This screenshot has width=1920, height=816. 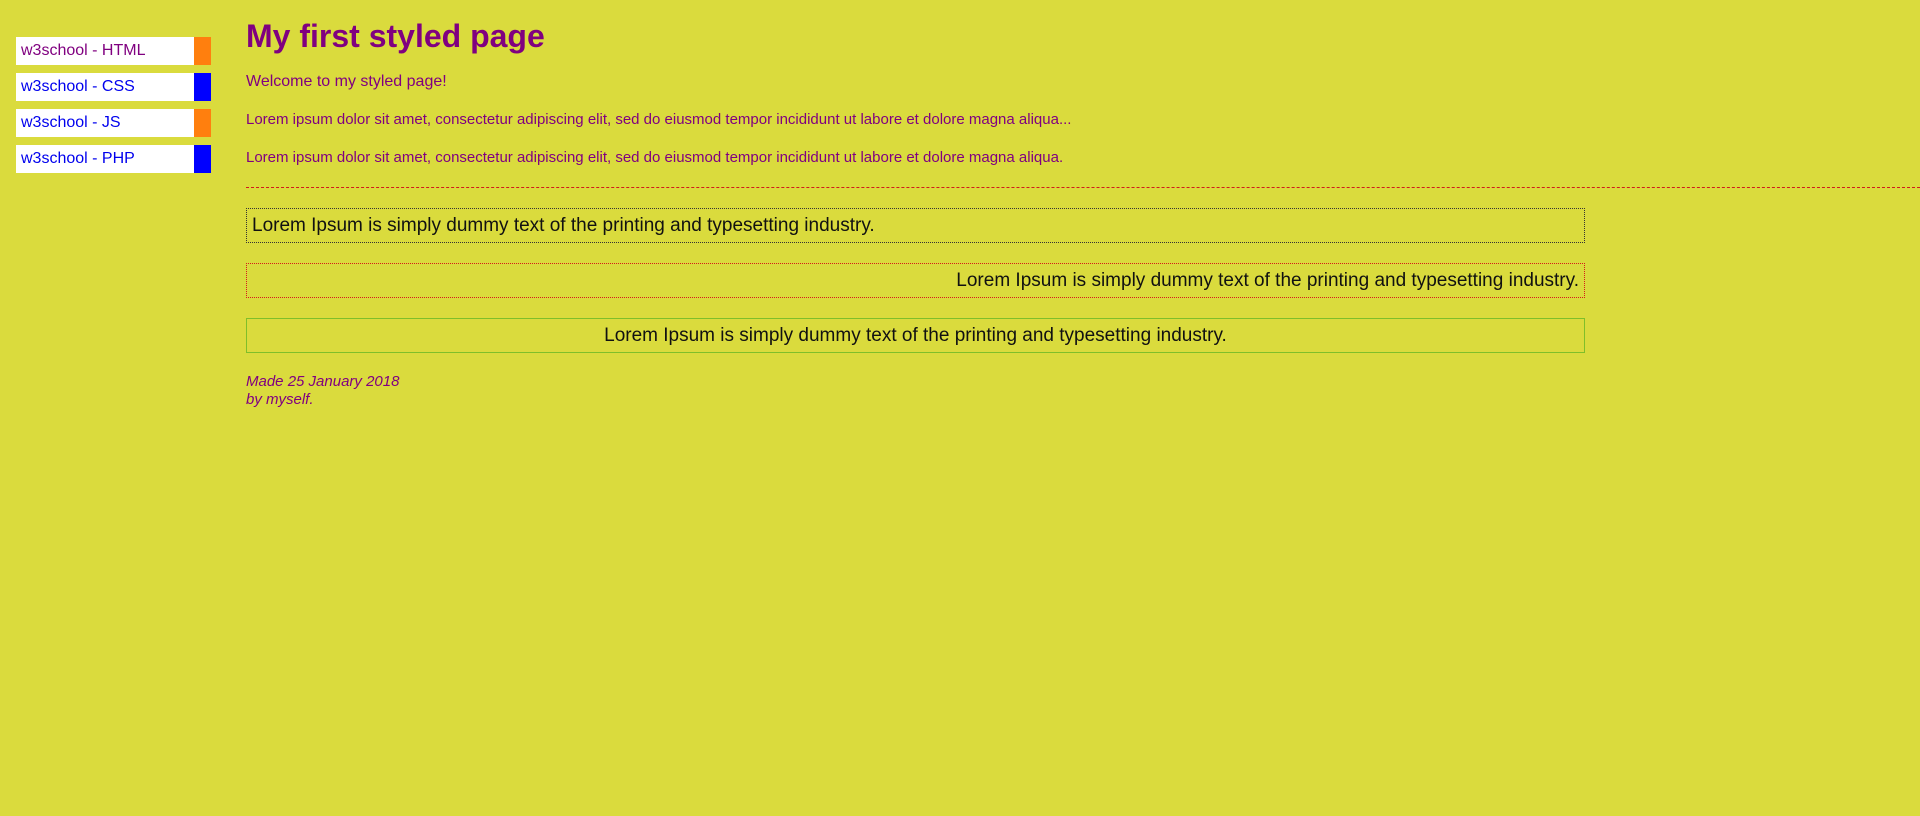 I want to click on nav-link-html: w3school - HTML, so click(x=83, y=51).